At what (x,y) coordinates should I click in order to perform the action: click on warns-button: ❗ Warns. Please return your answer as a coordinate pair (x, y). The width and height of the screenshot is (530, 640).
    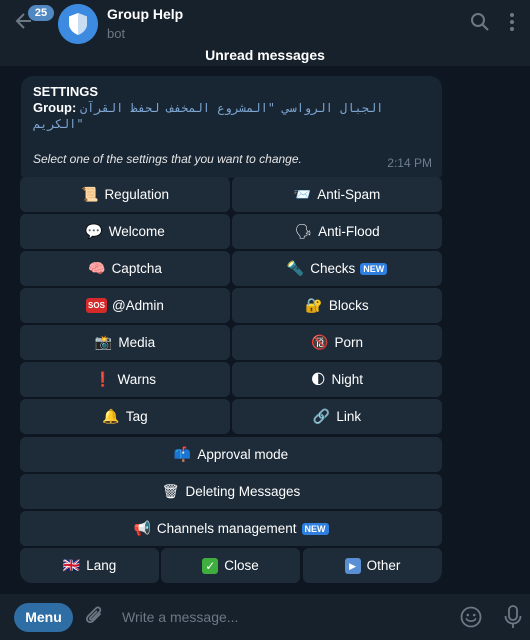
    Looking at the image, I should click on (125, 379).